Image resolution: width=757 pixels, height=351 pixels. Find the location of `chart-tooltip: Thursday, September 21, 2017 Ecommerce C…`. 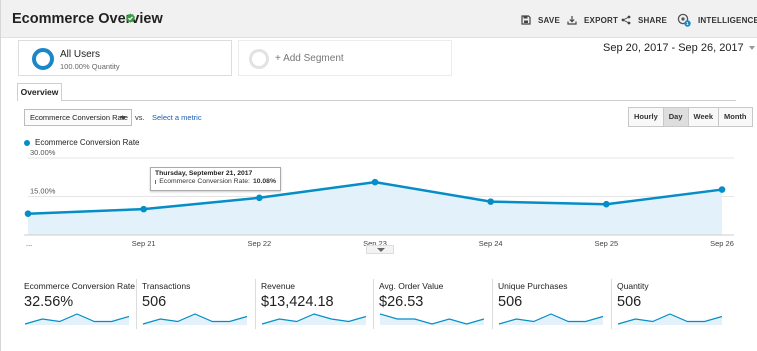

chart-tooltip: Thursday, September 21, 2017 Ecommerce C… is located at coordinates (215, 179).